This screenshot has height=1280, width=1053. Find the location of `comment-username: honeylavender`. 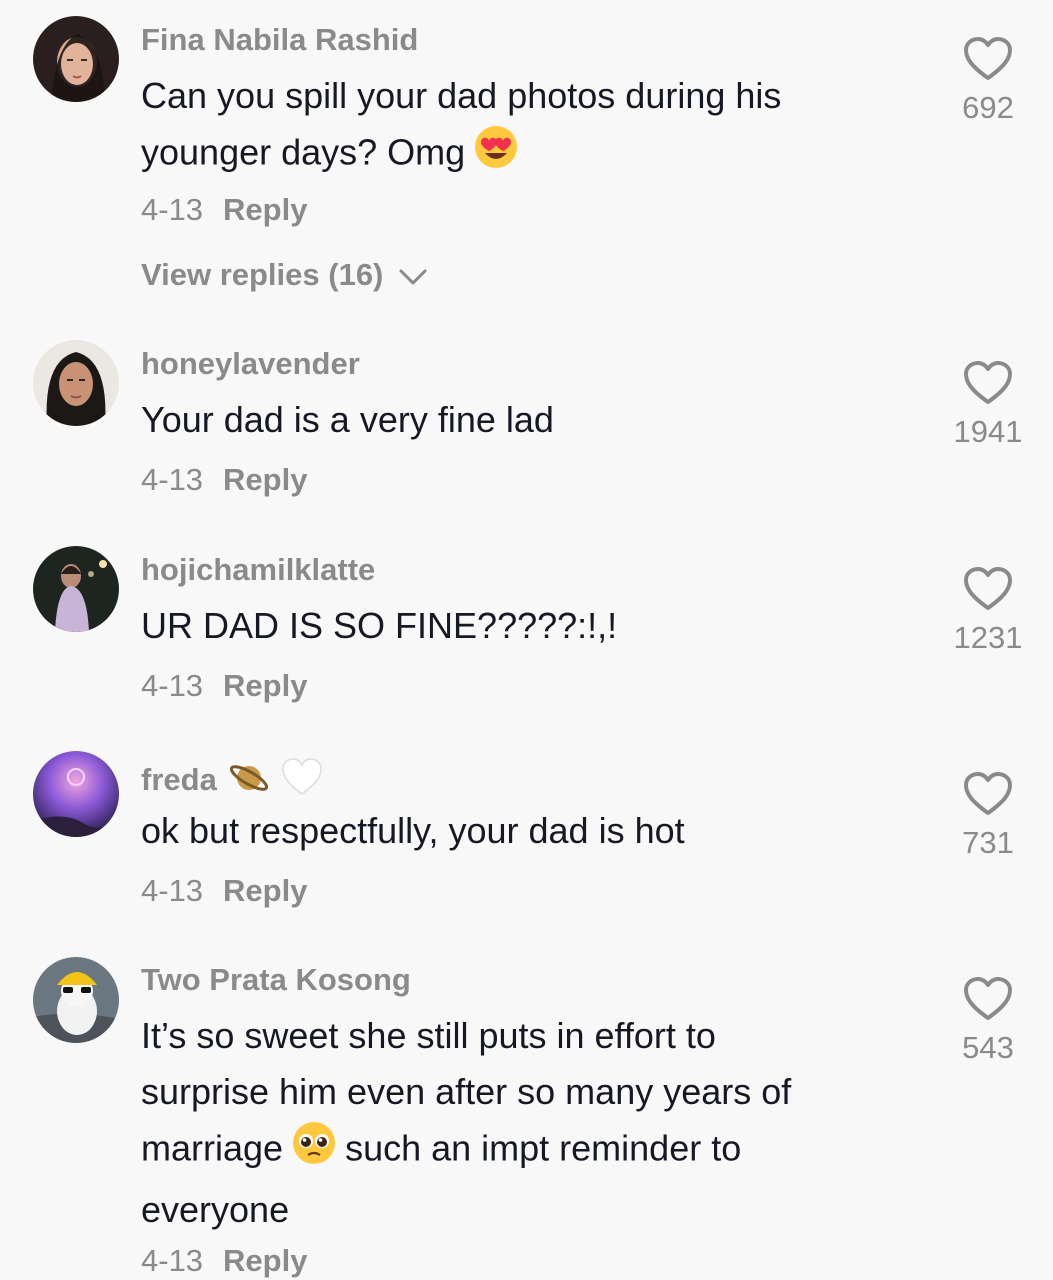

comment-username: honeylavender is located at coordinates (250, 364).